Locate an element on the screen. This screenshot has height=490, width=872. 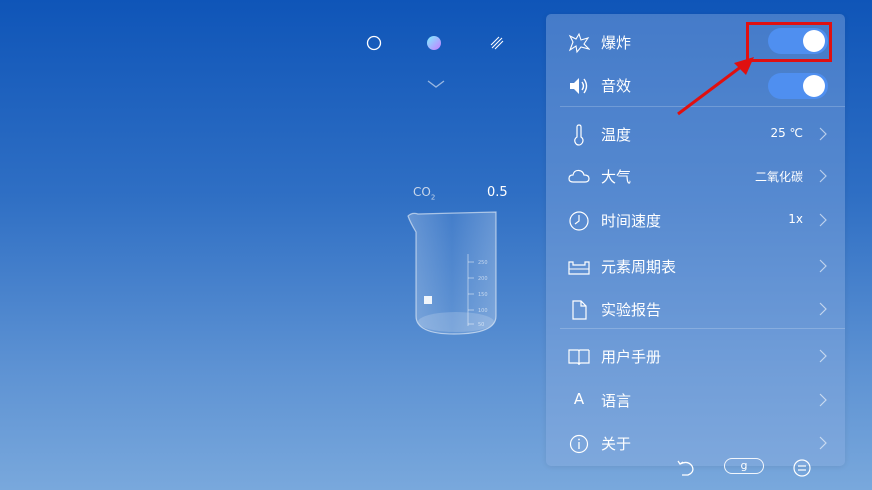
thermometer-icon is located at coordinates (579, 135).